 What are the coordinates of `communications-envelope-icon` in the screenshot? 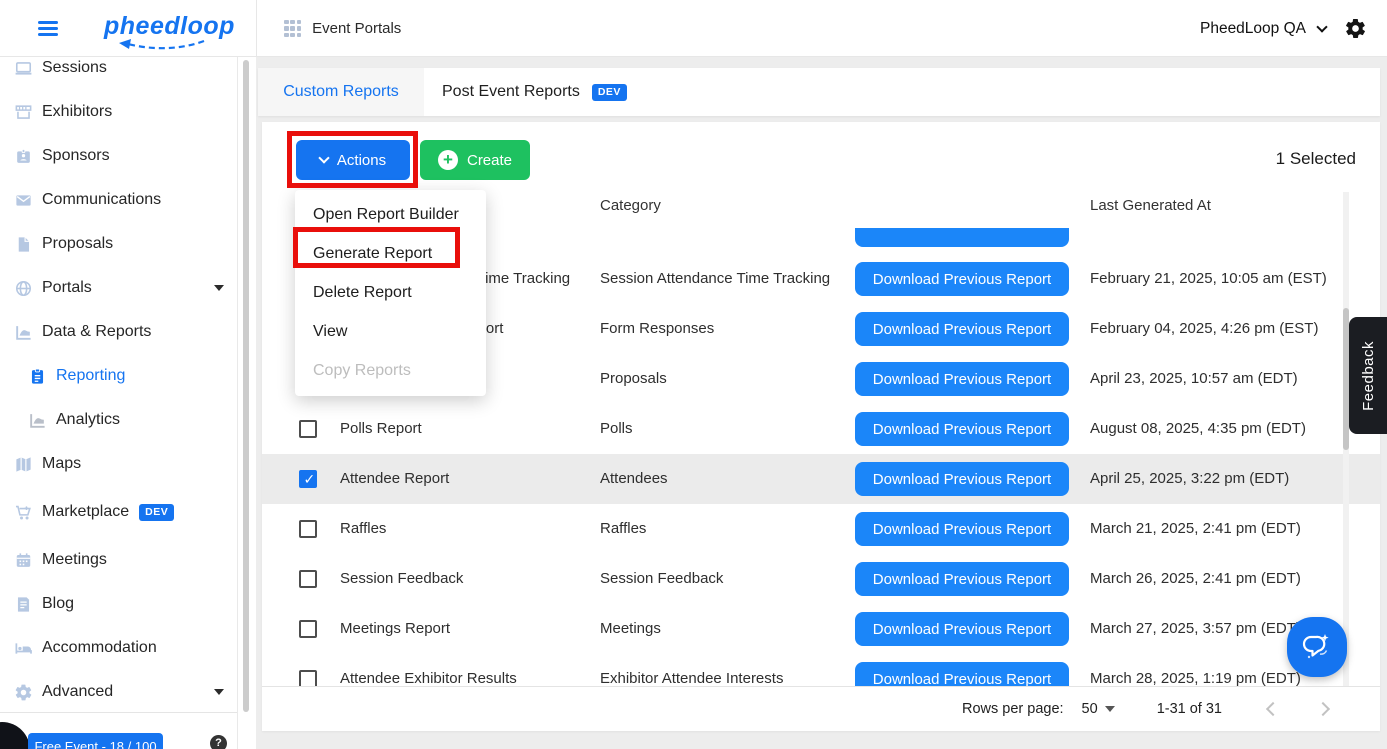 It's located at (23, 200).